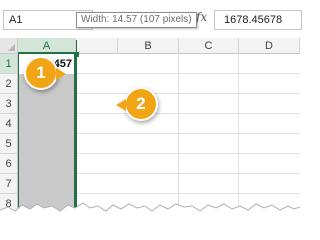 The height and width of the screenshot is (240, 320). Describe the element at coordinates (11, 47) in the screenshot. I see `select-all-triangle-icon` at that location.